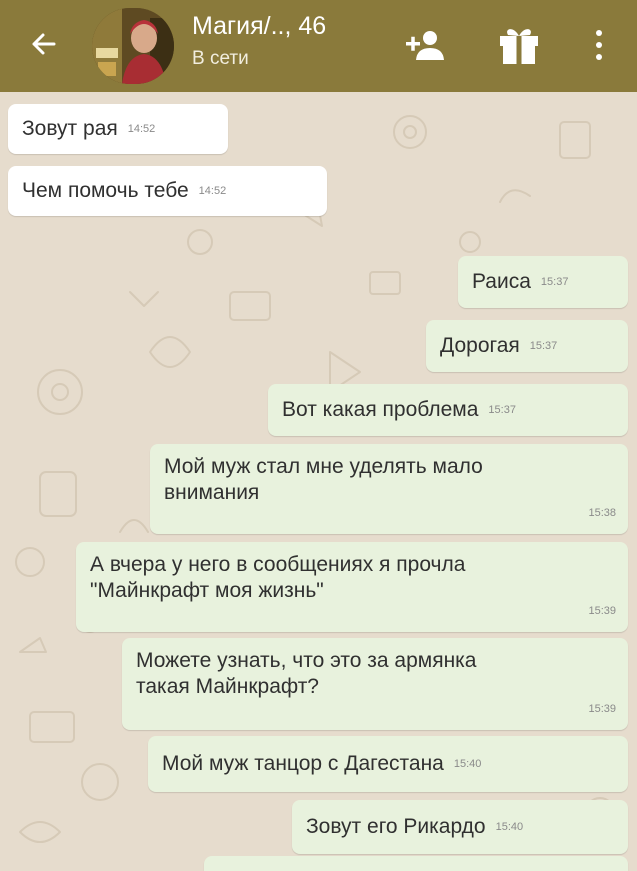 This screenshot has height=871, width=637. What do you see at coordinates (323, 479) in the screenshot?
I see `message-text: Мой муж стал мне уделять мало внимания` at bounding box center [323, 479].